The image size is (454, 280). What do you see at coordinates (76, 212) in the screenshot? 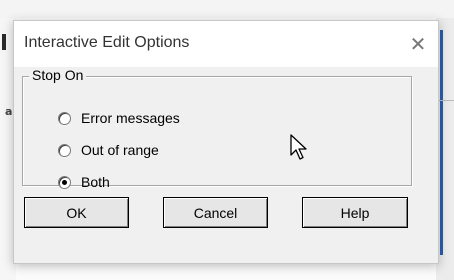
I see `ok-button: OK` at bounding box center [76, 212].